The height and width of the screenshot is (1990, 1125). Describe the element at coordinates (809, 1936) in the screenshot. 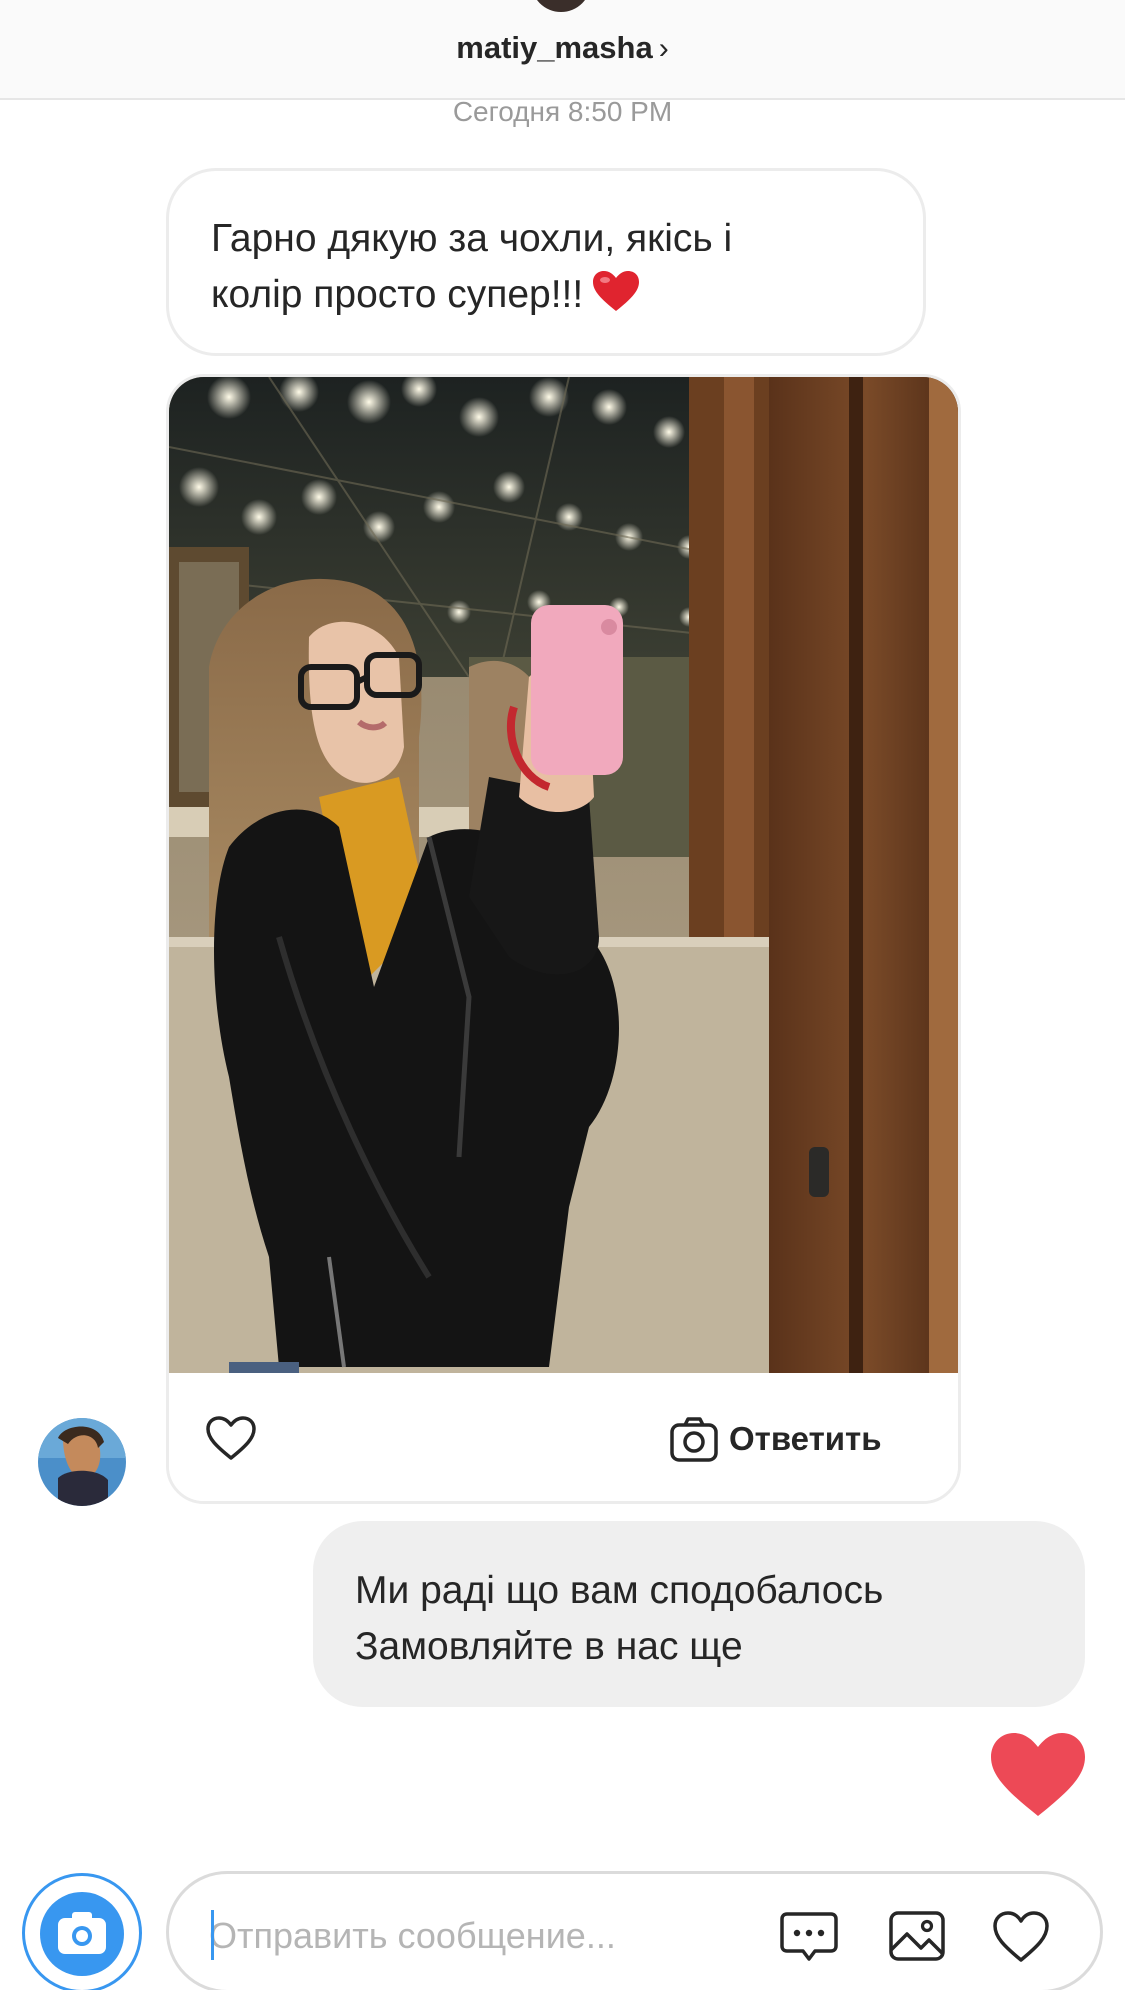

I see `sticker-chat-icon` at that location.